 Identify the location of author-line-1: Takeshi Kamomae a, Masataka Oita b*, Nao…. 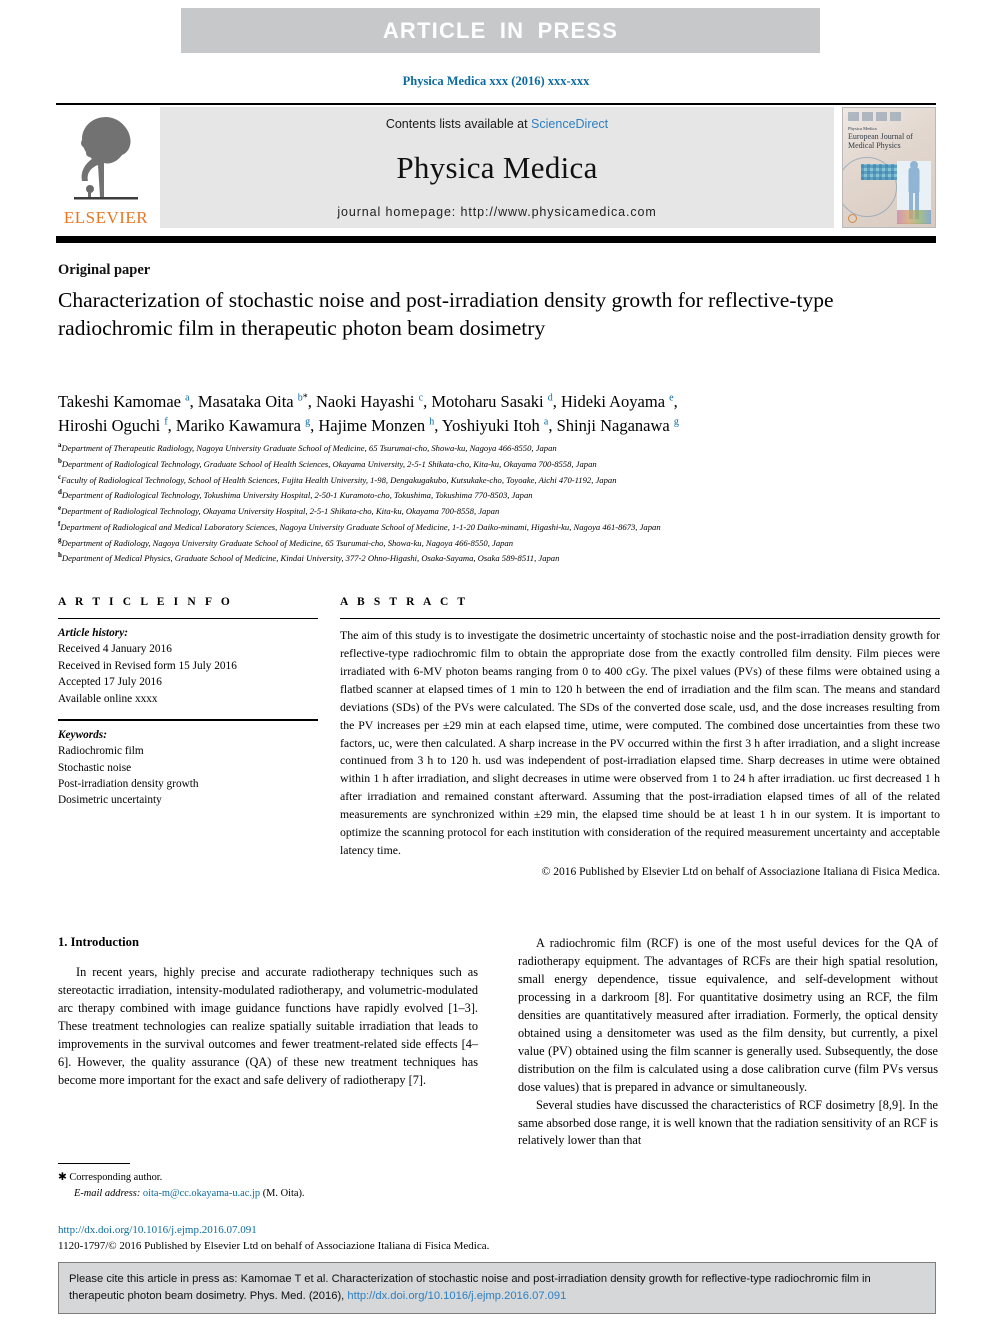
(368, 401).